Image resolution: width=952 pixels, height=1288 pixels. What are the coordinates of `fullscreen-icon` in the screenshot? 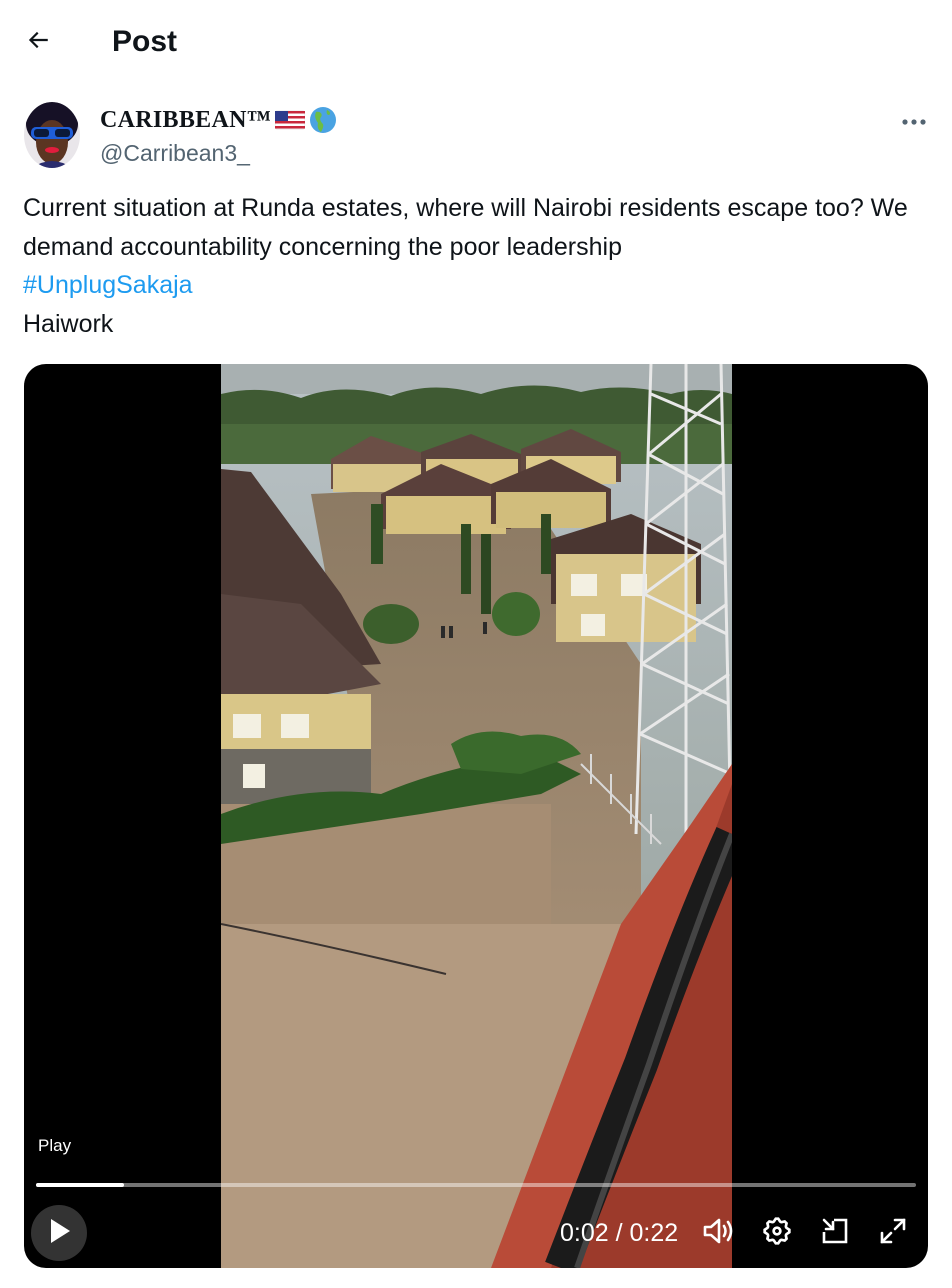 It's located at (893, 1233).